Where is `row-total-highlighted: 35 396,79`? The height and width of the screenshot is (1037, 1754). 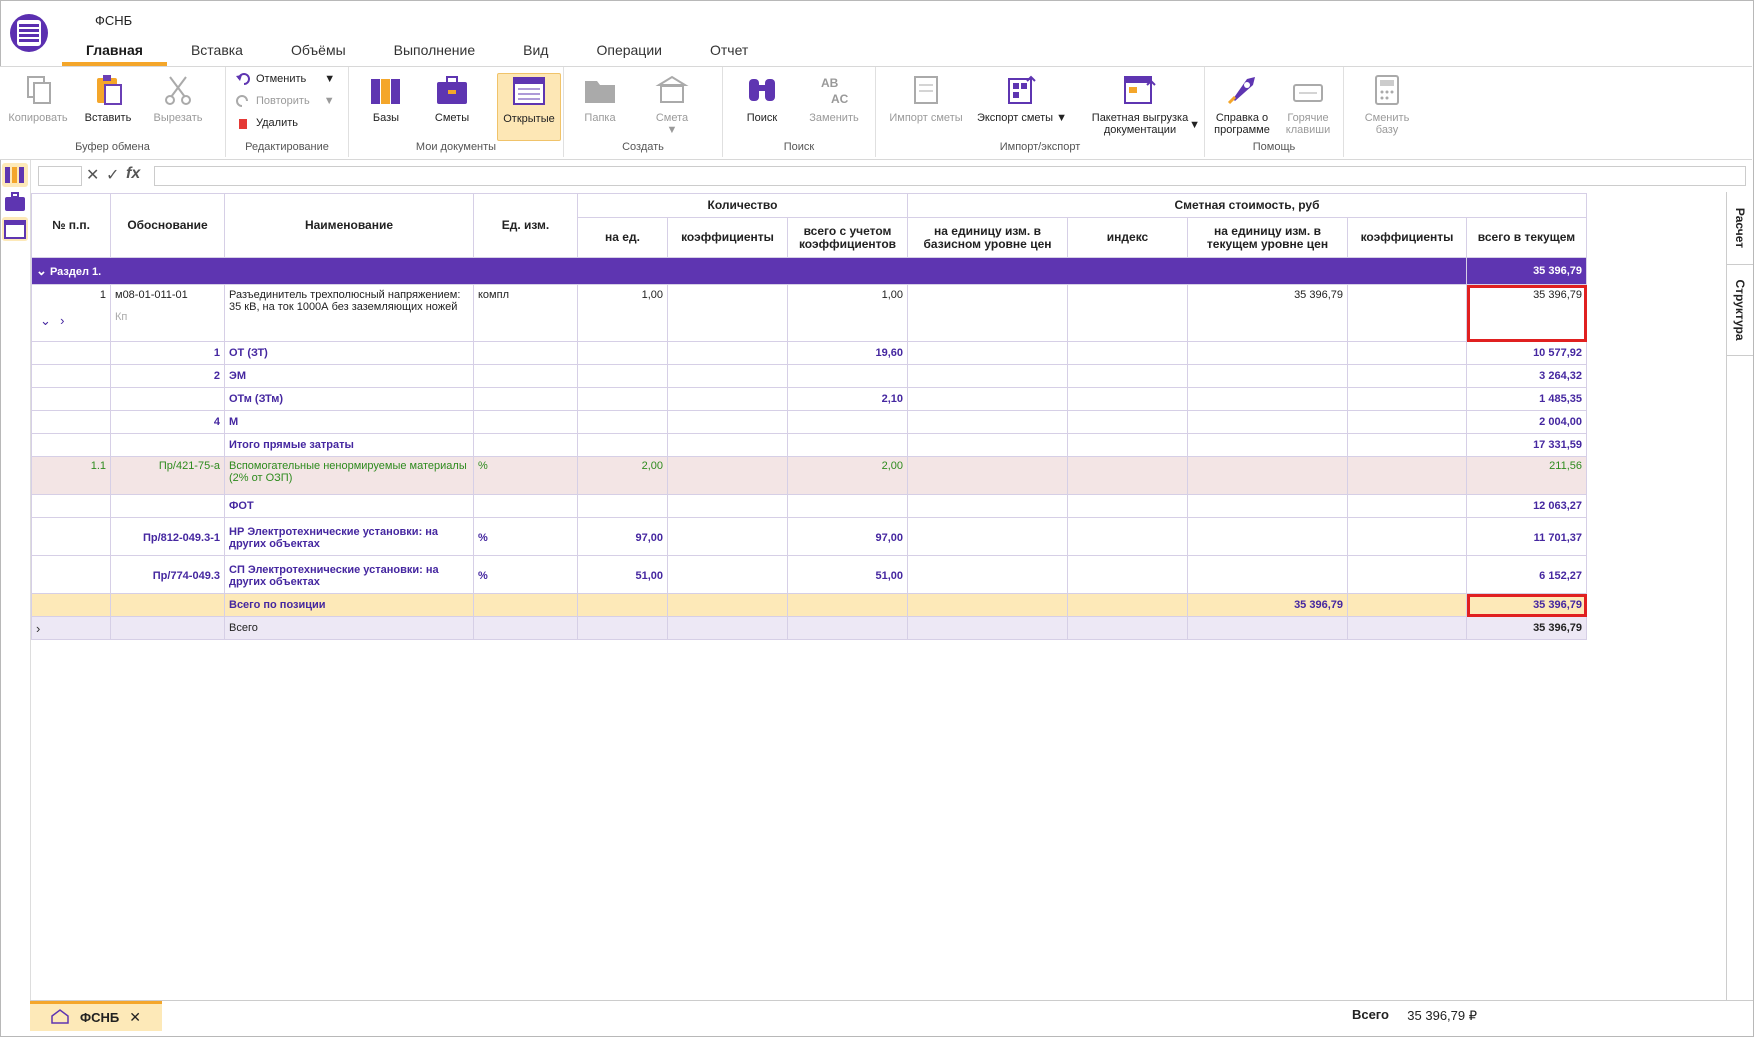 row-total-highlighted: 35 396,79 is located at coordinates (1526, 313).